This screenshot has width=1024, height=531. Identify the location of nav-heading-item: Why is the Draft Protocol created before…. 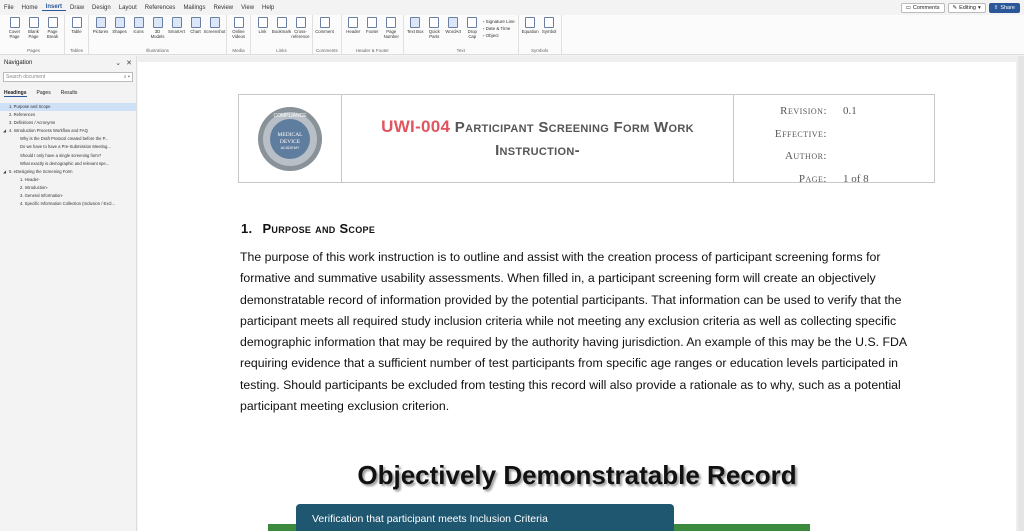
(68, 139).